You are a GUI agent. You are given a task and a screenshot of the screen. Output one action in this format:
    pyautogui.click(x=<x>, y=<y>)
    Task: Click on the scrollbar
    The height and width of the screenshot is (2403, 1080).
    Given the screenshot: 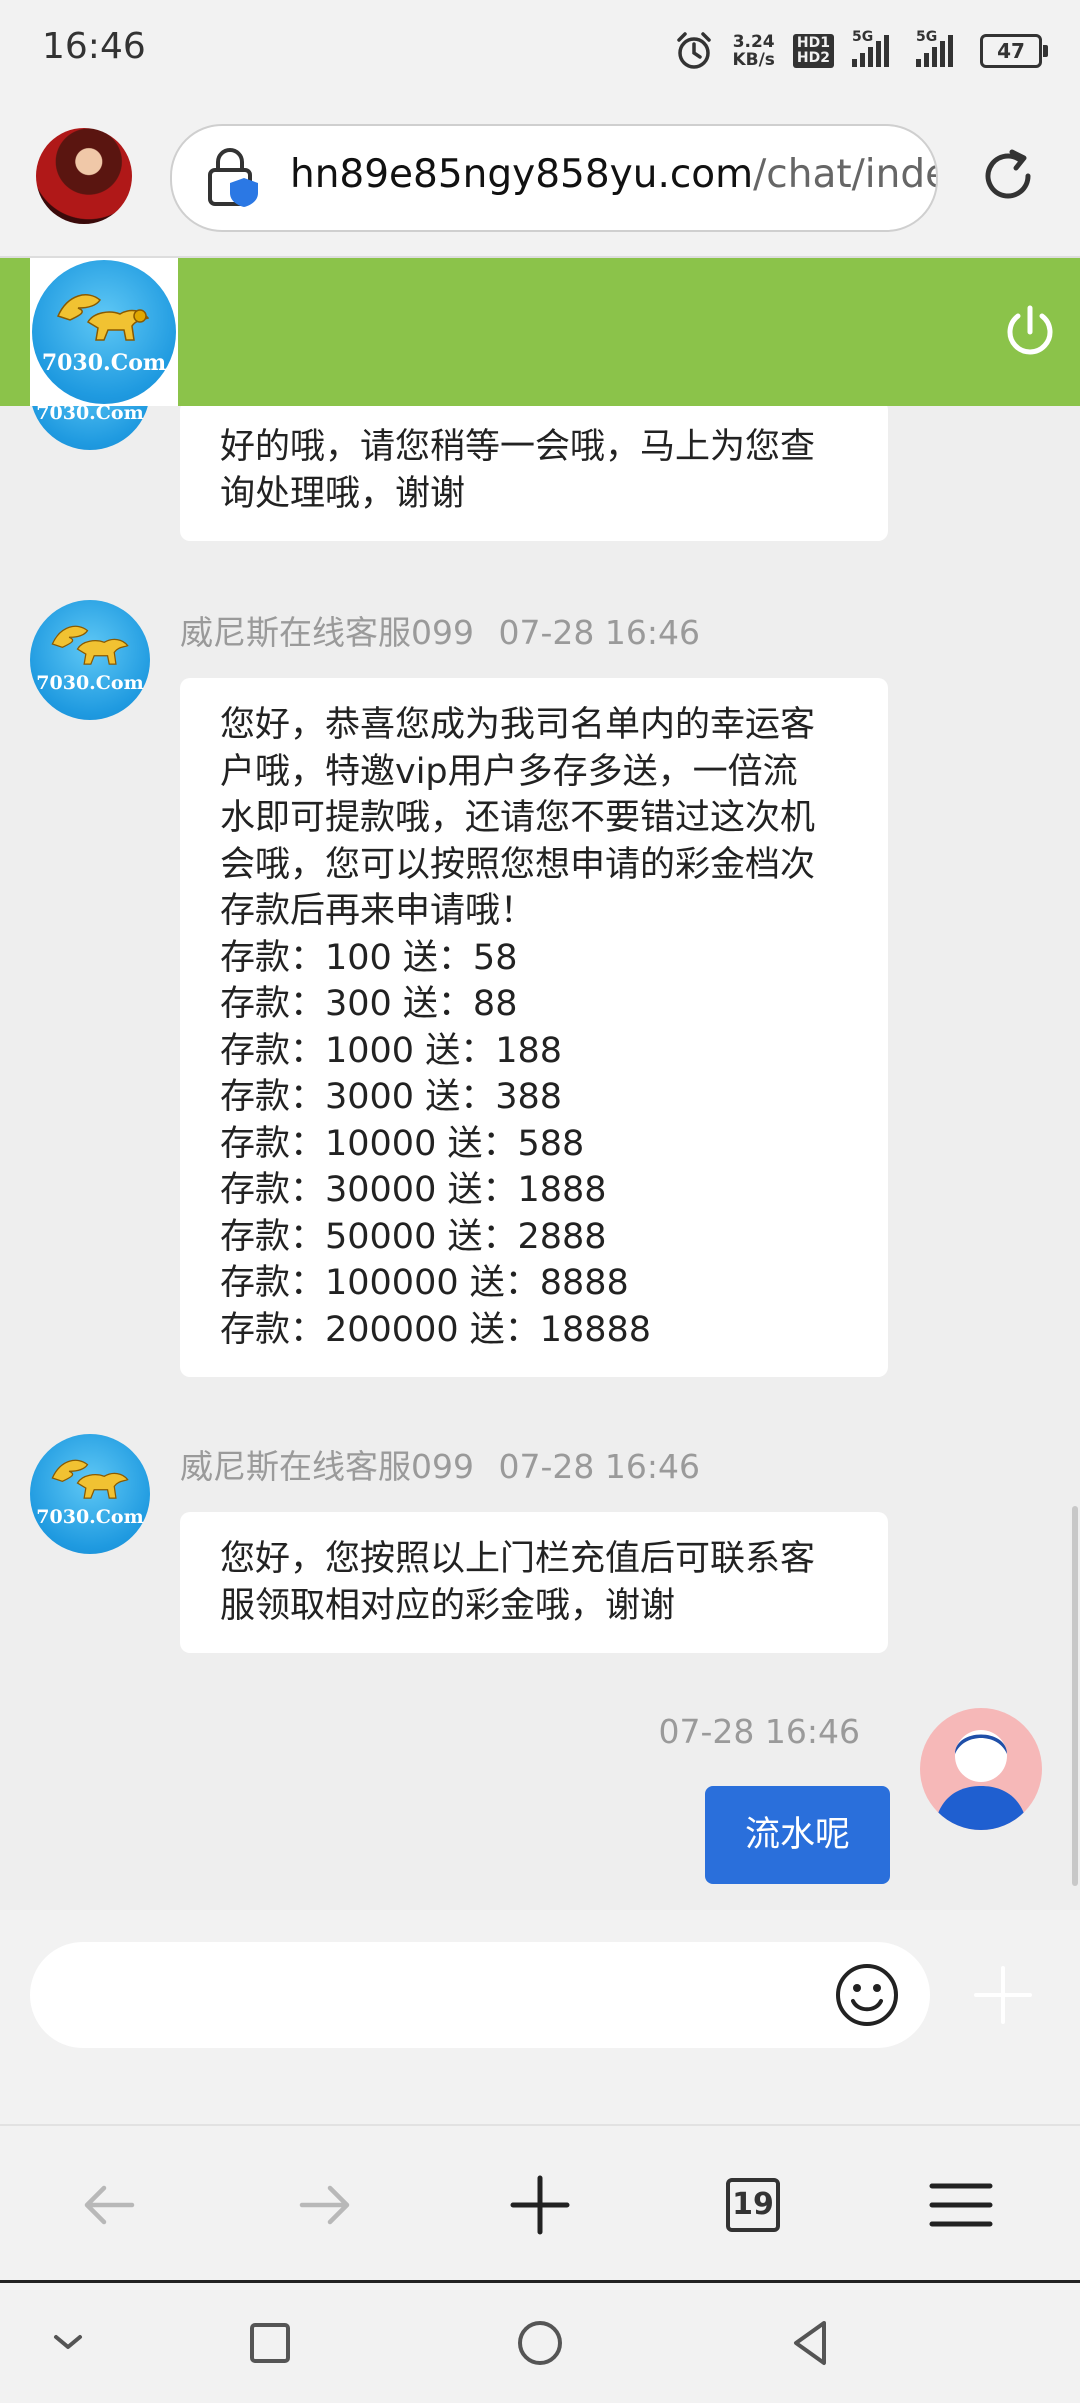 What is the action you would take?
    pyautogui.click(x=1075, y=1696)
    